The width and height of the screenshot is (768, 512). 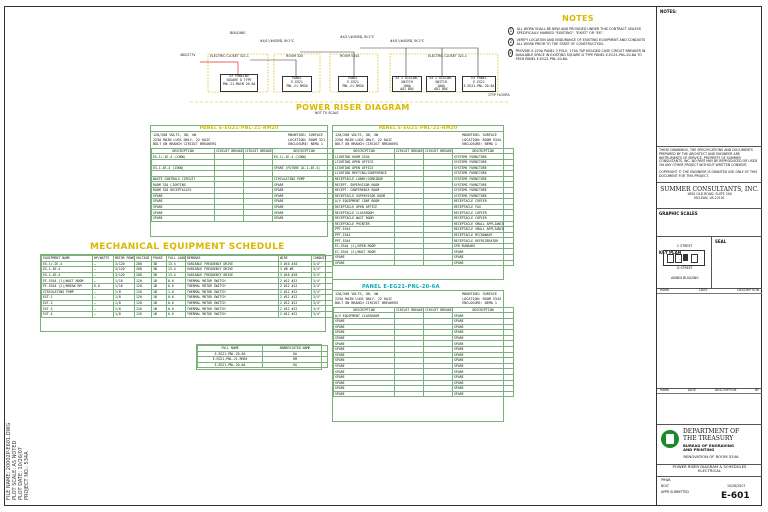 I want to click on abbr-cell: 6A, so click(x=295, y=365).